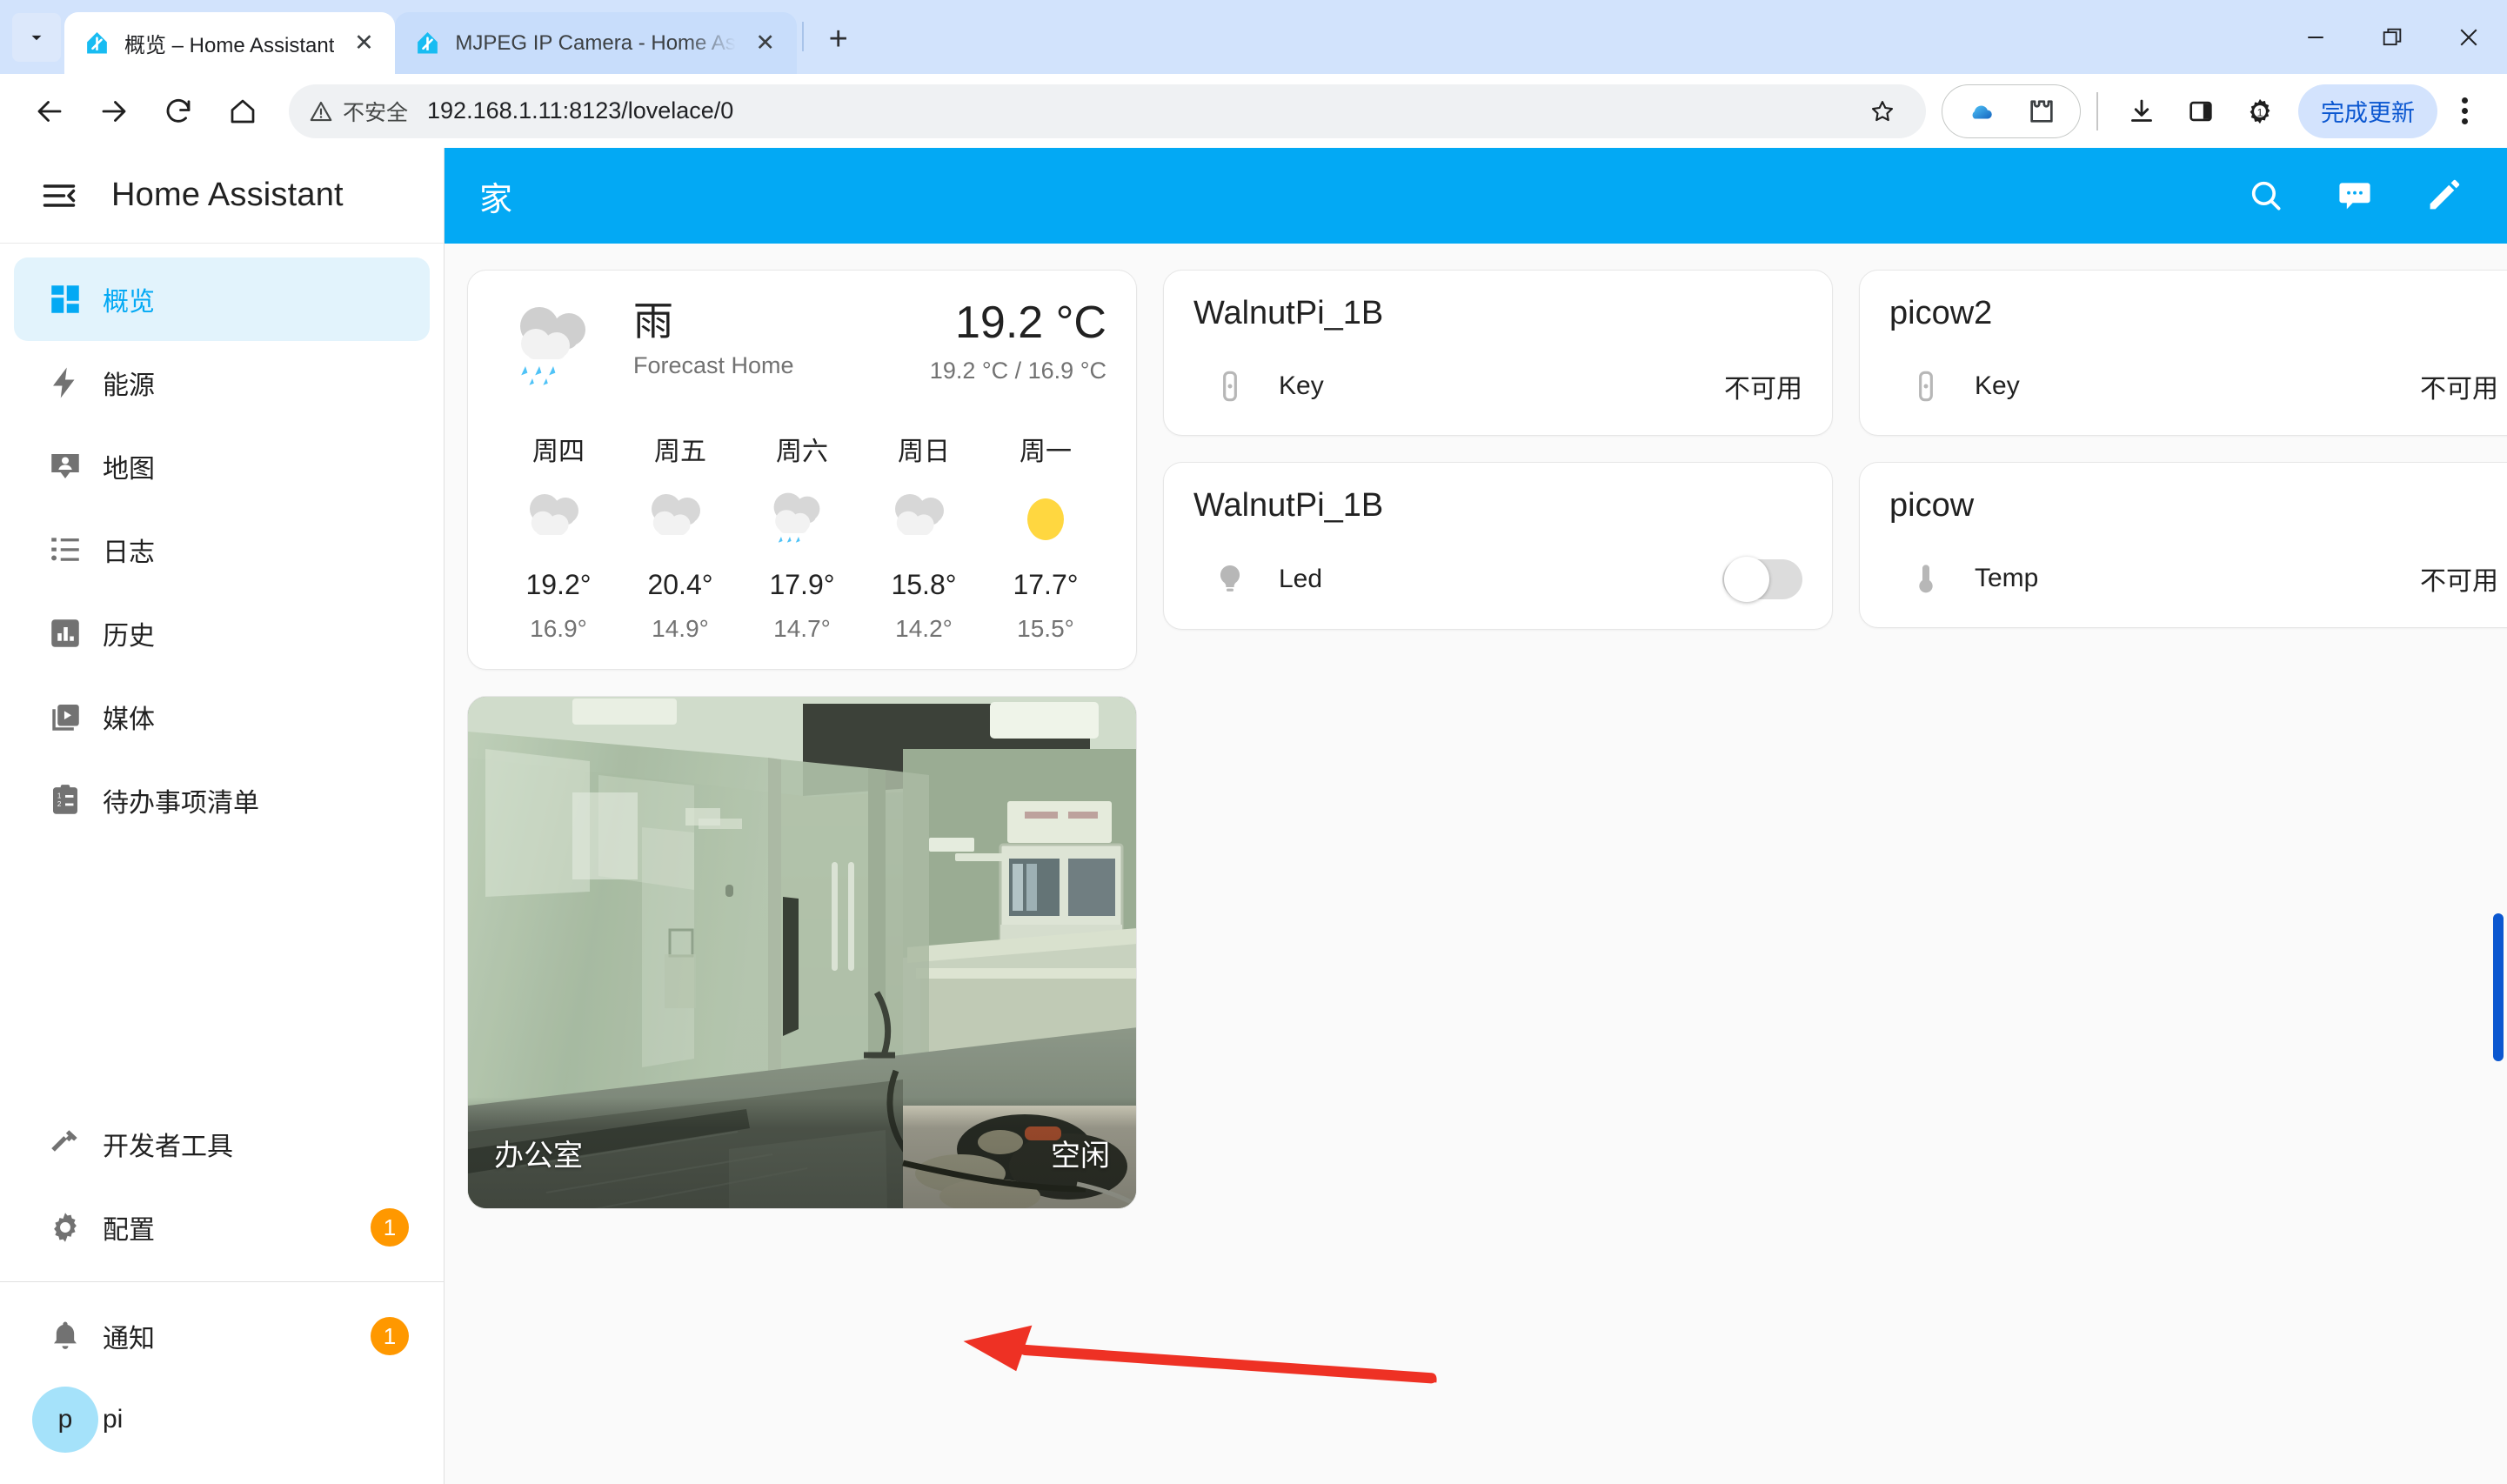  Describe the element at coordinates (129, 1230) in the screenshot. I see `sidebar-item-label: 配置` at that location.